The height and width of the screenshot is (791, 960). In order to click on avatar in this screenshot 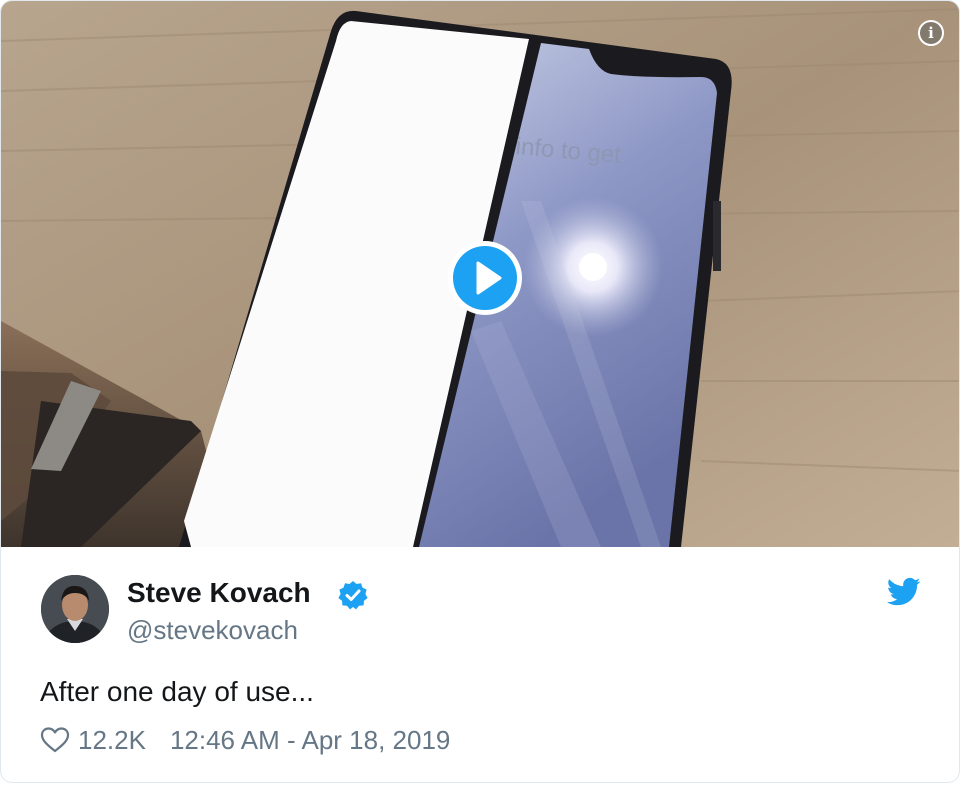, I will do `click(75, 609)`.